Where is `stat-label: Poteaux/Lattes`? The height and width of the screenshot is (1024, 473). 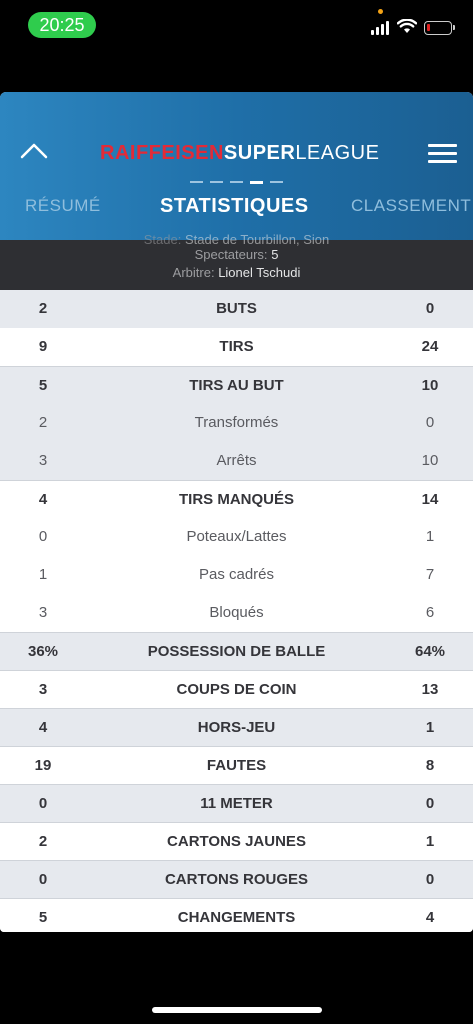
stat-label: Poteaux/Lattes is located at coordinates (236, 536).